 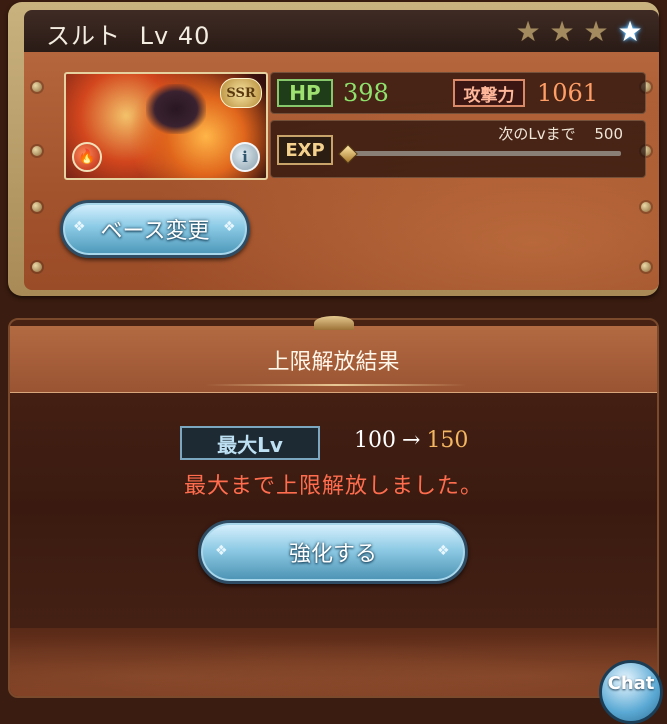 I want to click on enhance-button: ❖ 強化する ❖, so click(x=333, y=552).